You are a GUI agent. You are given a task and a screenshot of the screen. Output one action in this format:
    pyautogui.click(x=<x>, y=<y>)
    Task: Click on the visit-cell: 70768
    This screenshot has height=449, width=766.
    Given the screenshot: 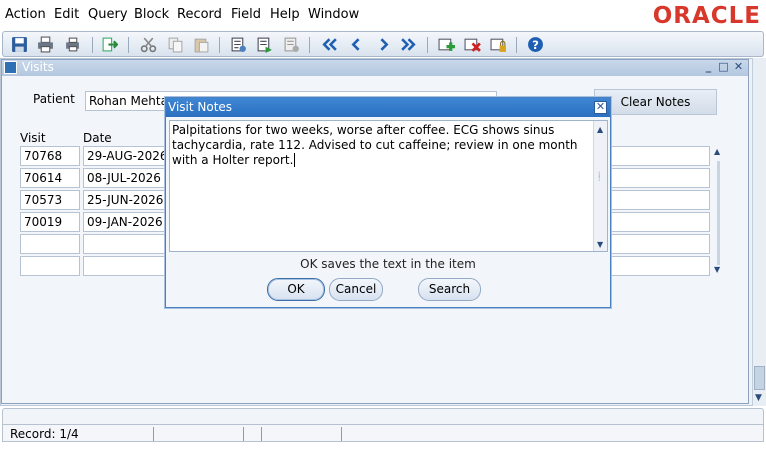 What is the action you would take?
    pyautogui.click(x=50, y=156)
    